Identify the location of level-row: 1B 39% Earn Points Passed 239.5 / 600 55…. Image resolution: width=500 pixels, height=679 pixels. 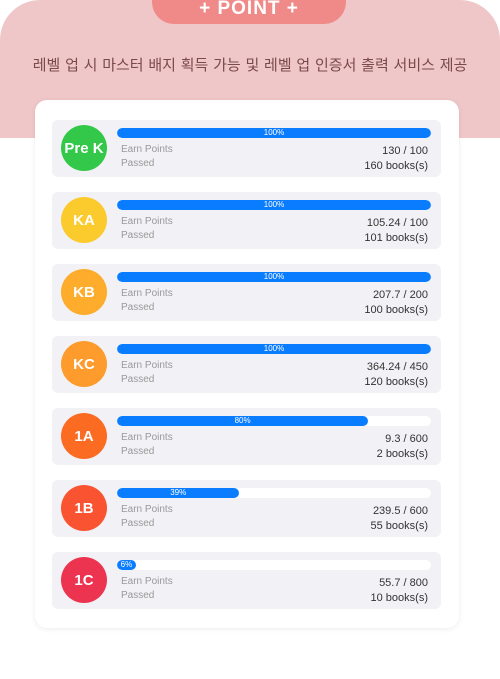
(246, 508).